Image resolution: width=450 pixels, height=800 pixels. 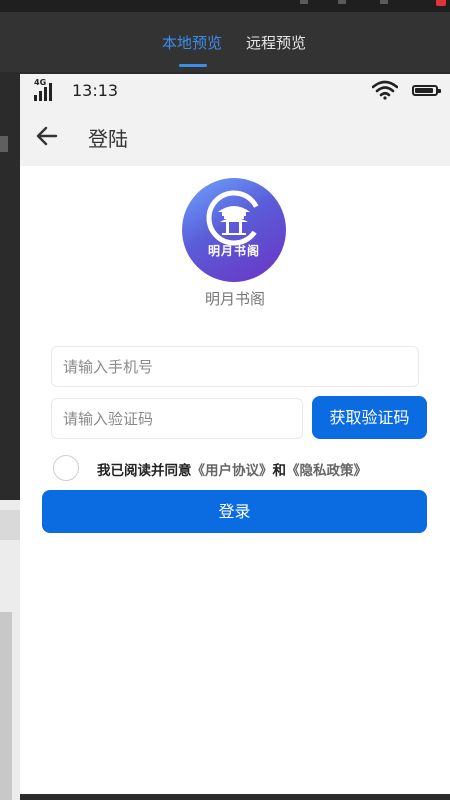 I want to click on network-type: 4G, so click(x=40, y=82).